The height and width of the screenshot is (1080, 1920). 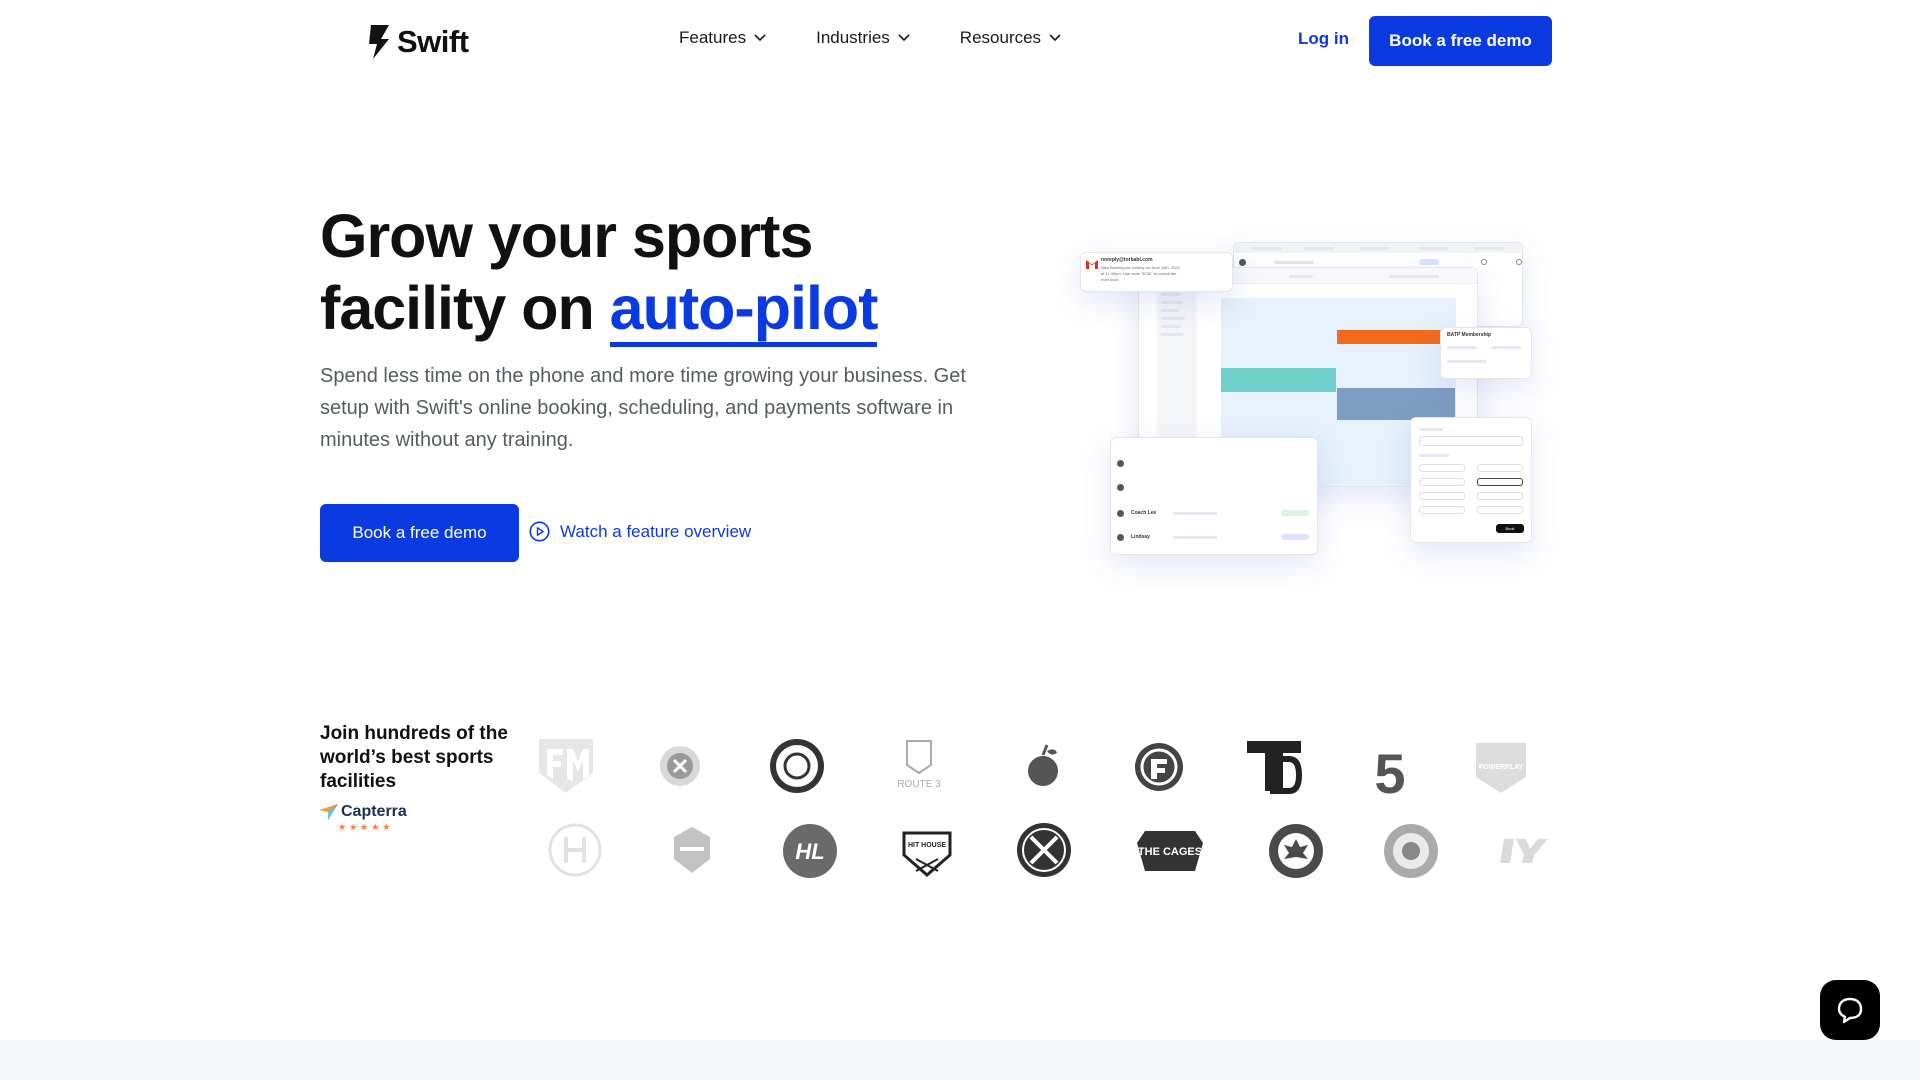 I want to click on membership-title: BATP Membership, so click(x=1469, y=335).